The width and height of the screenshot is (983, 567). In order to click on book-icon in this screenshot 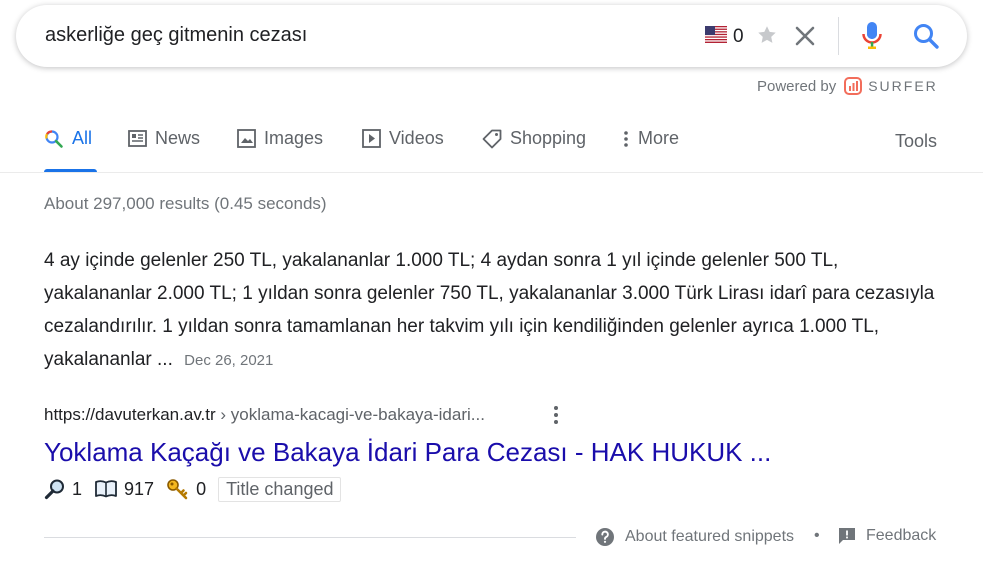, I will do `click(106, 489)`.